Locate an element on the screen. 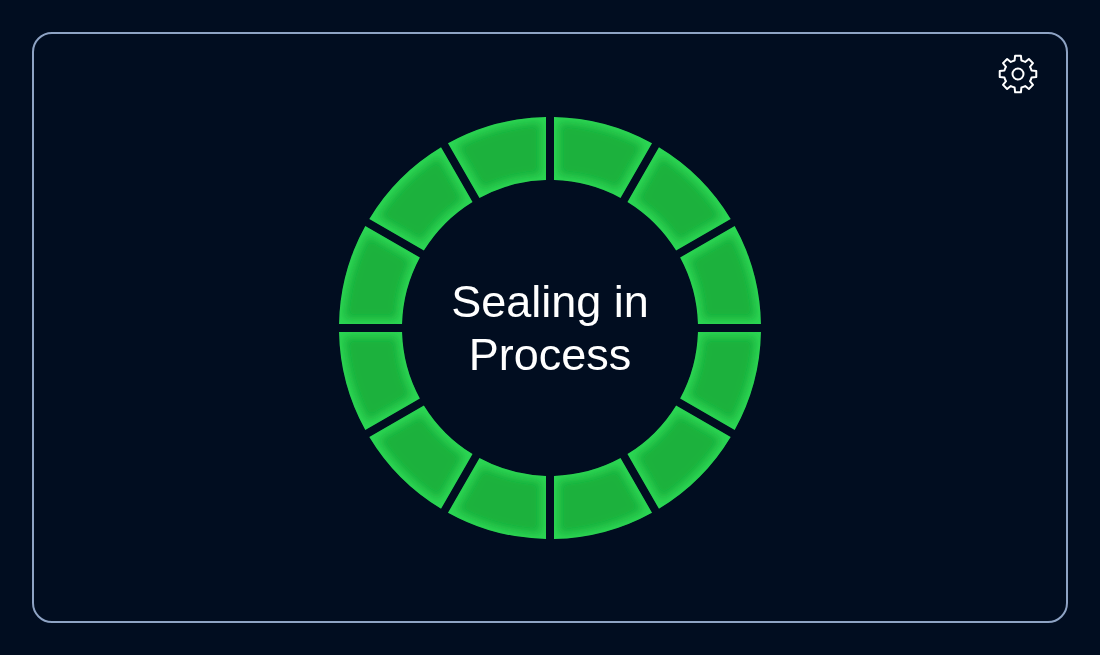  settings-icon is located at coordinates (1018, 74).